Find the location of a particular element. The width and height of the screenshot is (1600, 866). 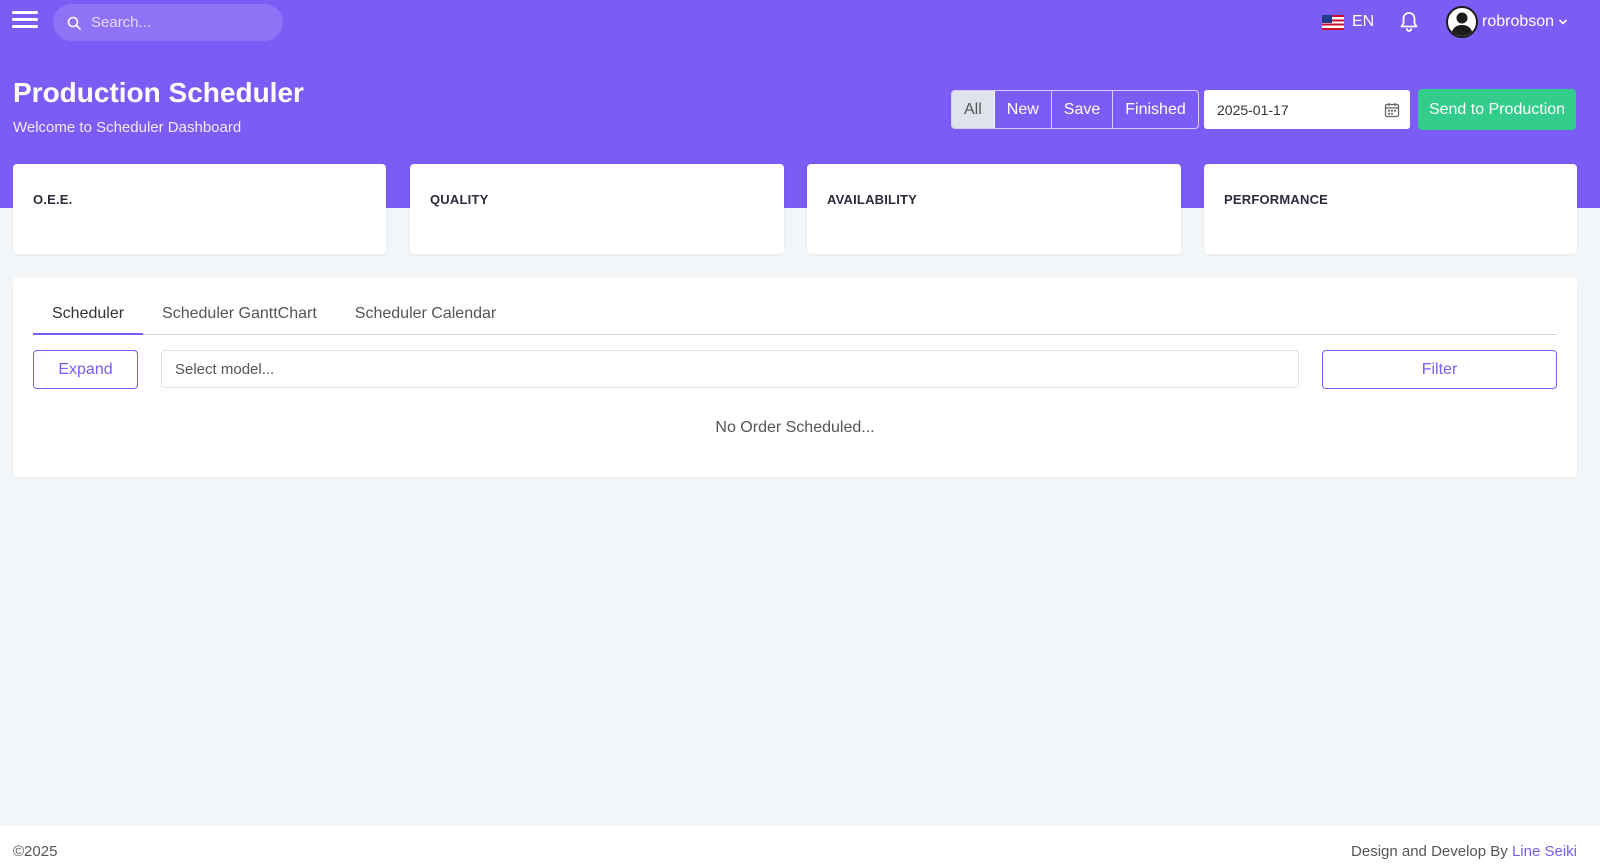

kpi-card-performance: PERFORMANCE is located at coordinates (1390, 209).